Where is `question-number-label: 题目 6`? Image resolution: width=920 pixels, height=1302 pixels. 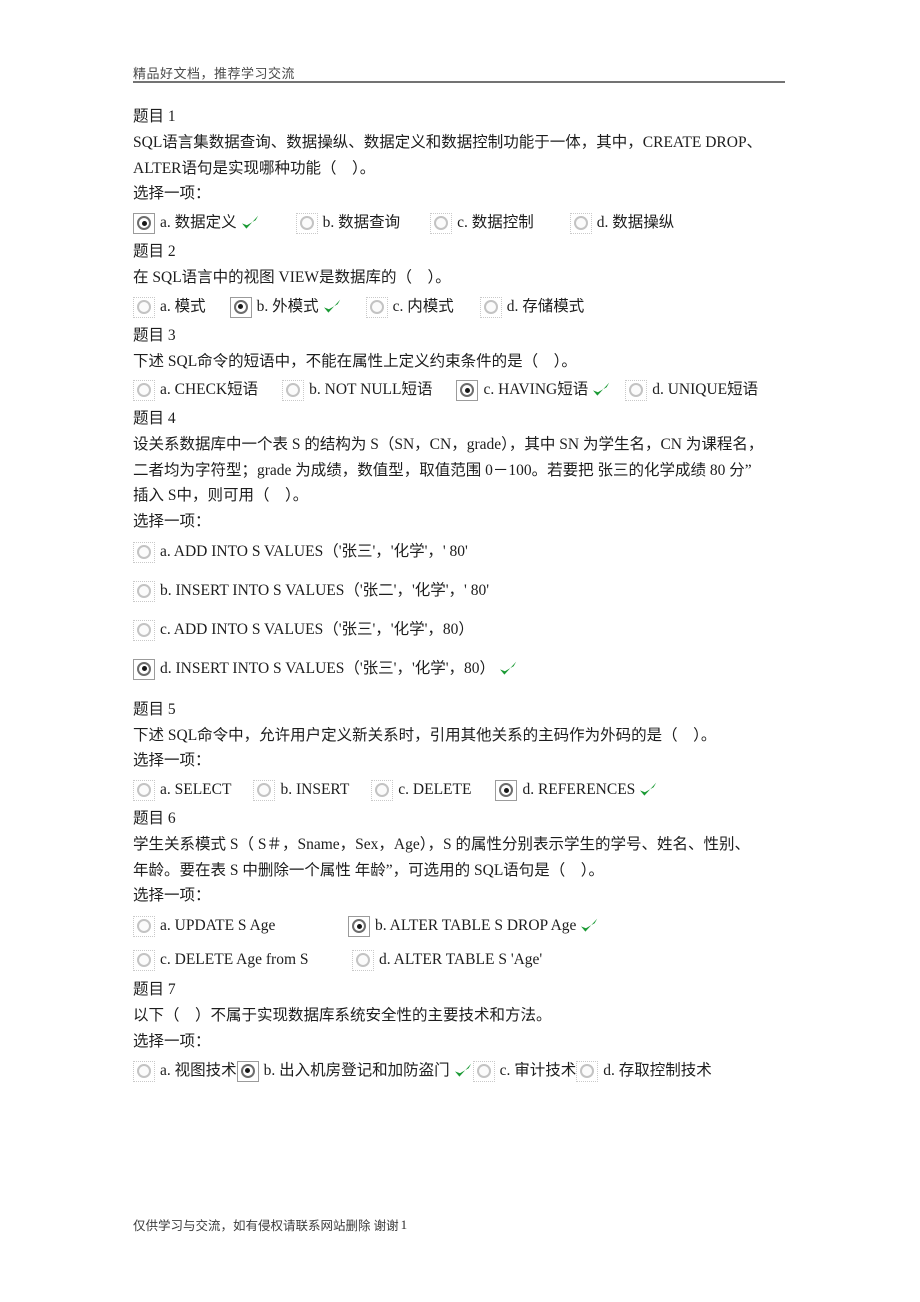 question-number-label: 题目 6 is located at coordinates (154, 818).